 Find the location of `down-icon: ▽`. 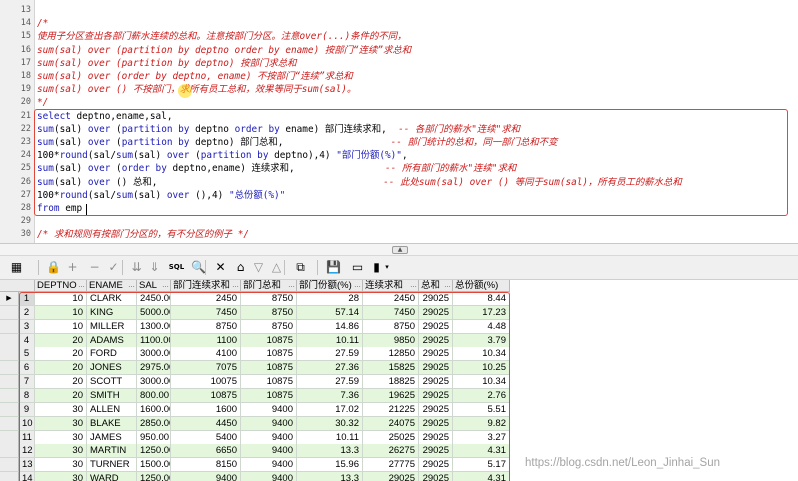

down-icon: ▽ is located at coordinates (258, 267).